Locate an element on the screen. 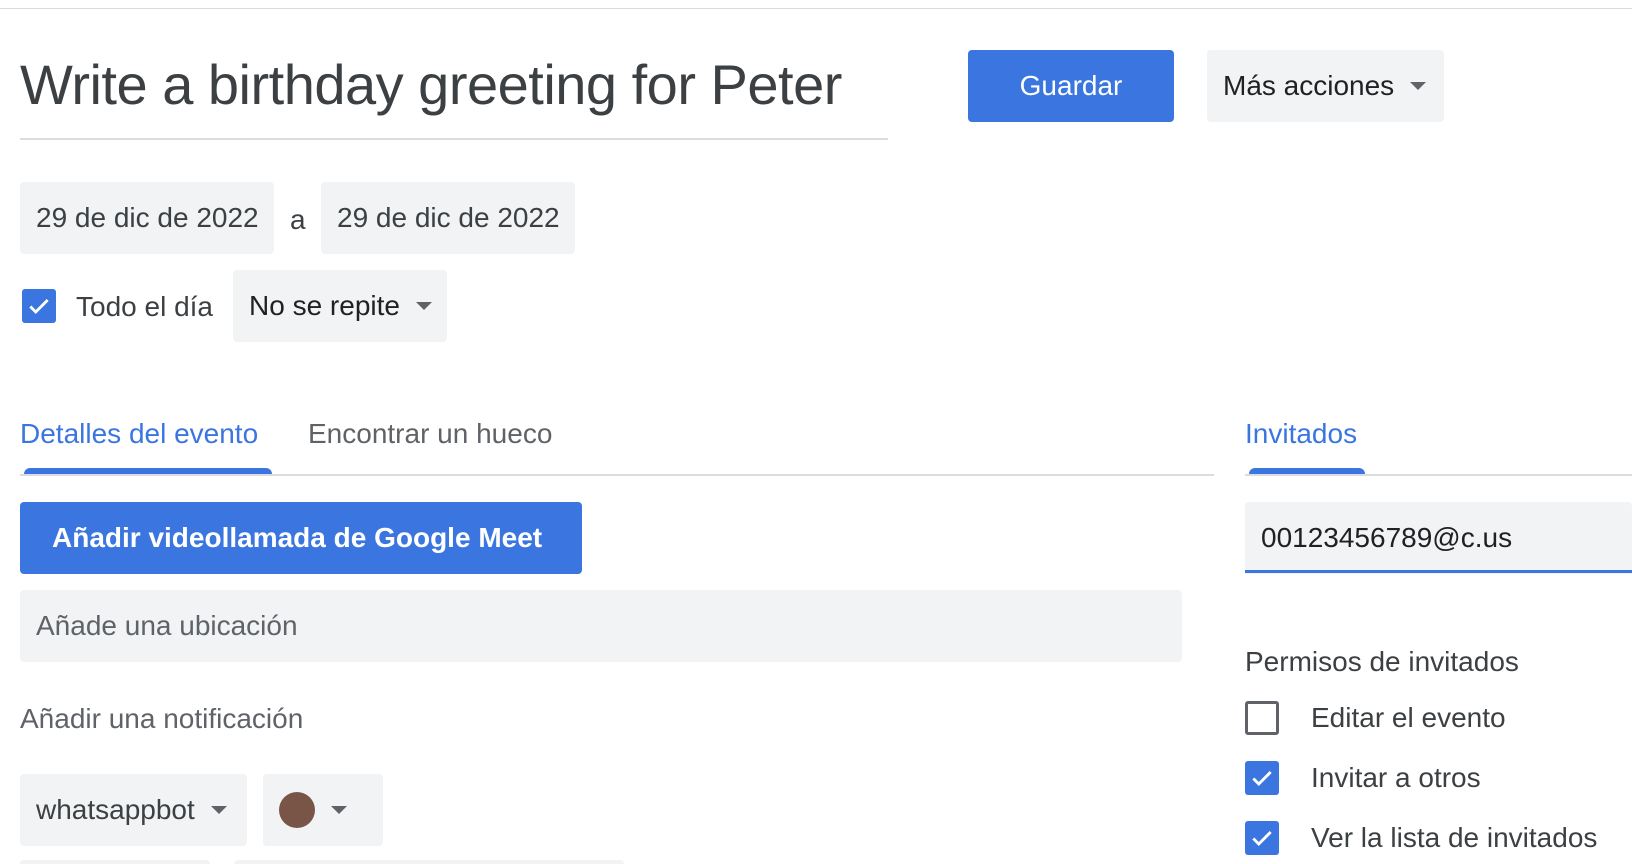 This screenshot has width=1632, height=864. add-notification-link: Añadir una notificación is located at coordinates (161, 719).